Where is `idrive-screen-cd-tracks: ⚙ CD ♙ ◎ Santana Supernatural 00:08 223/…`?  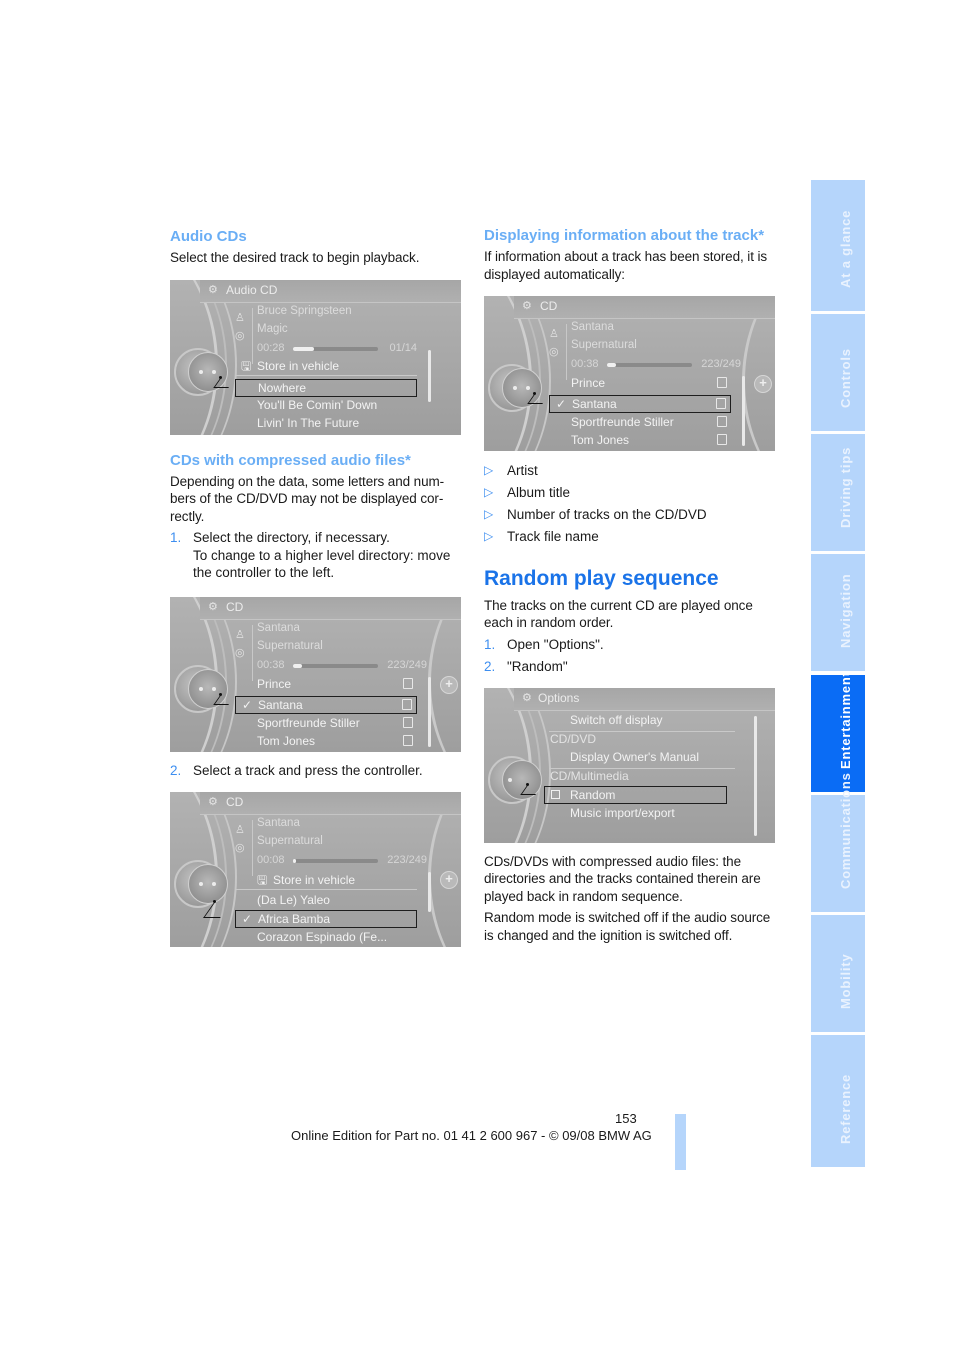 idrive-screen-cd-tracks: ⚙ CD ♙ ◎ Santana Supernatural 00:08 223/… is located at coordinates (315, 869).